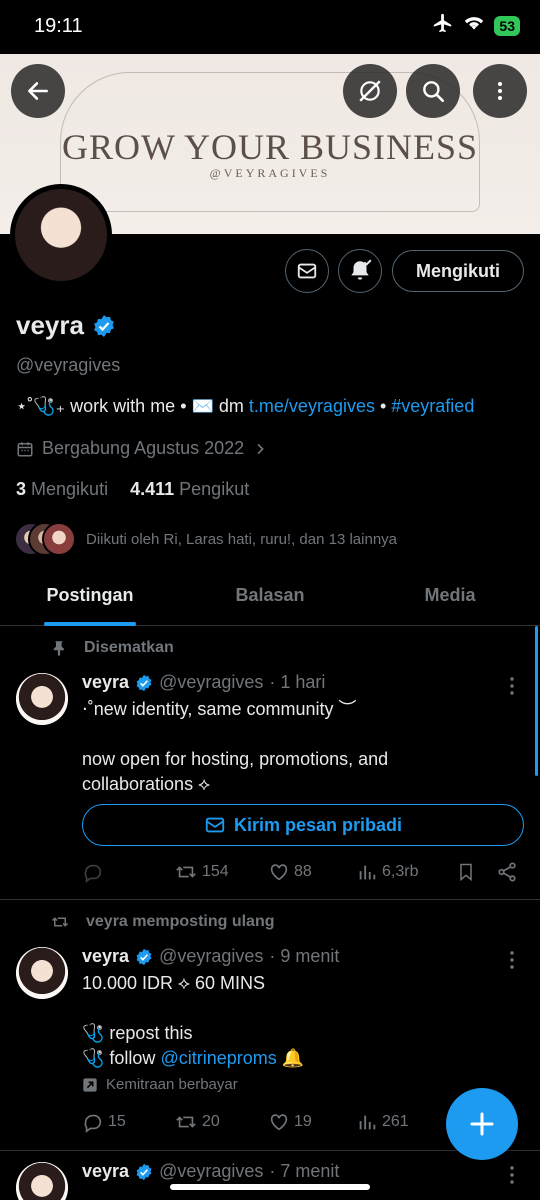 This screenshot has width=540, height=1200. I want to click on repost-context-row: veyra memposting ulang, so click(162, 922).